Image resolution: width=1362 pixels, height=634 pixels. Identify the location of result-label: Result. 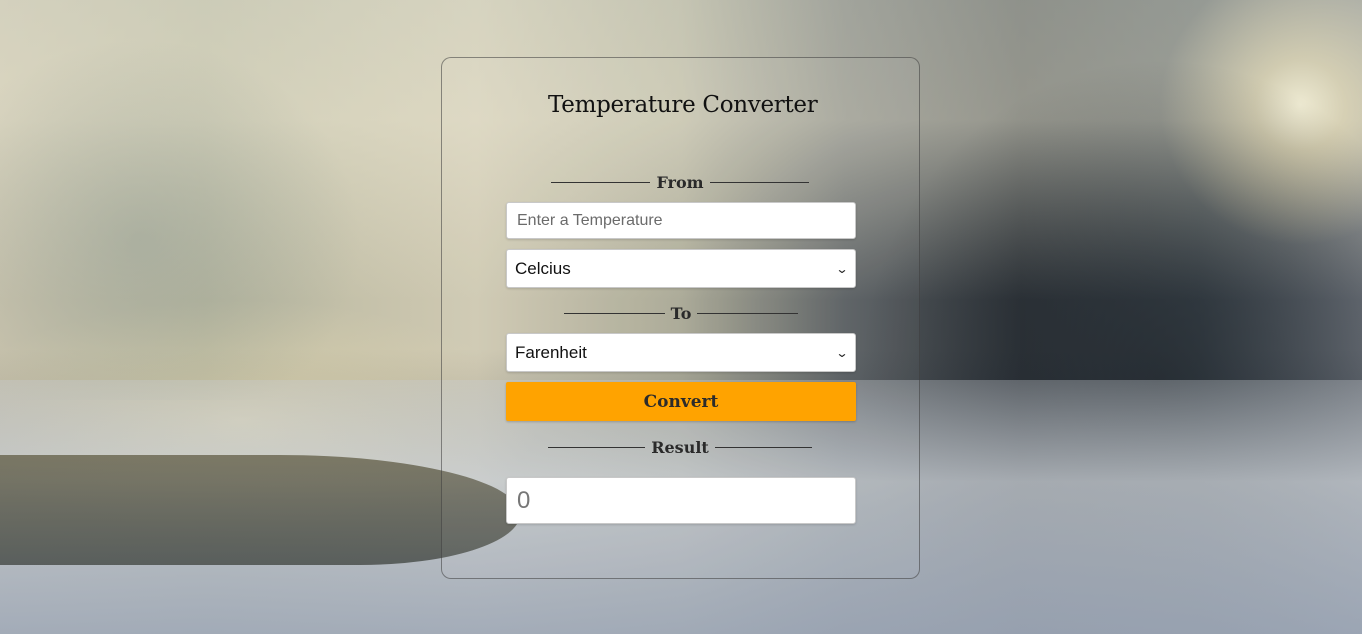
(680, 447).